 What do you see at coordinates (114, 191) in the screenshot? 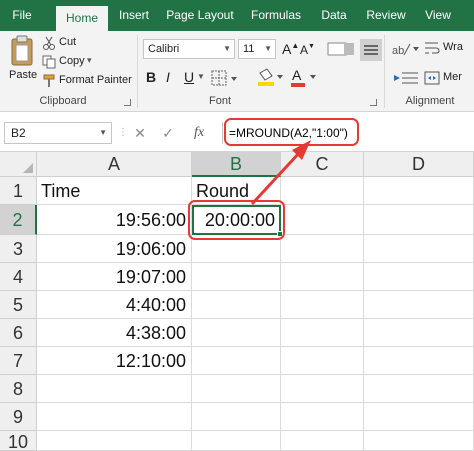
I see `cell-a1: Time` at bounding box center [114, 191].